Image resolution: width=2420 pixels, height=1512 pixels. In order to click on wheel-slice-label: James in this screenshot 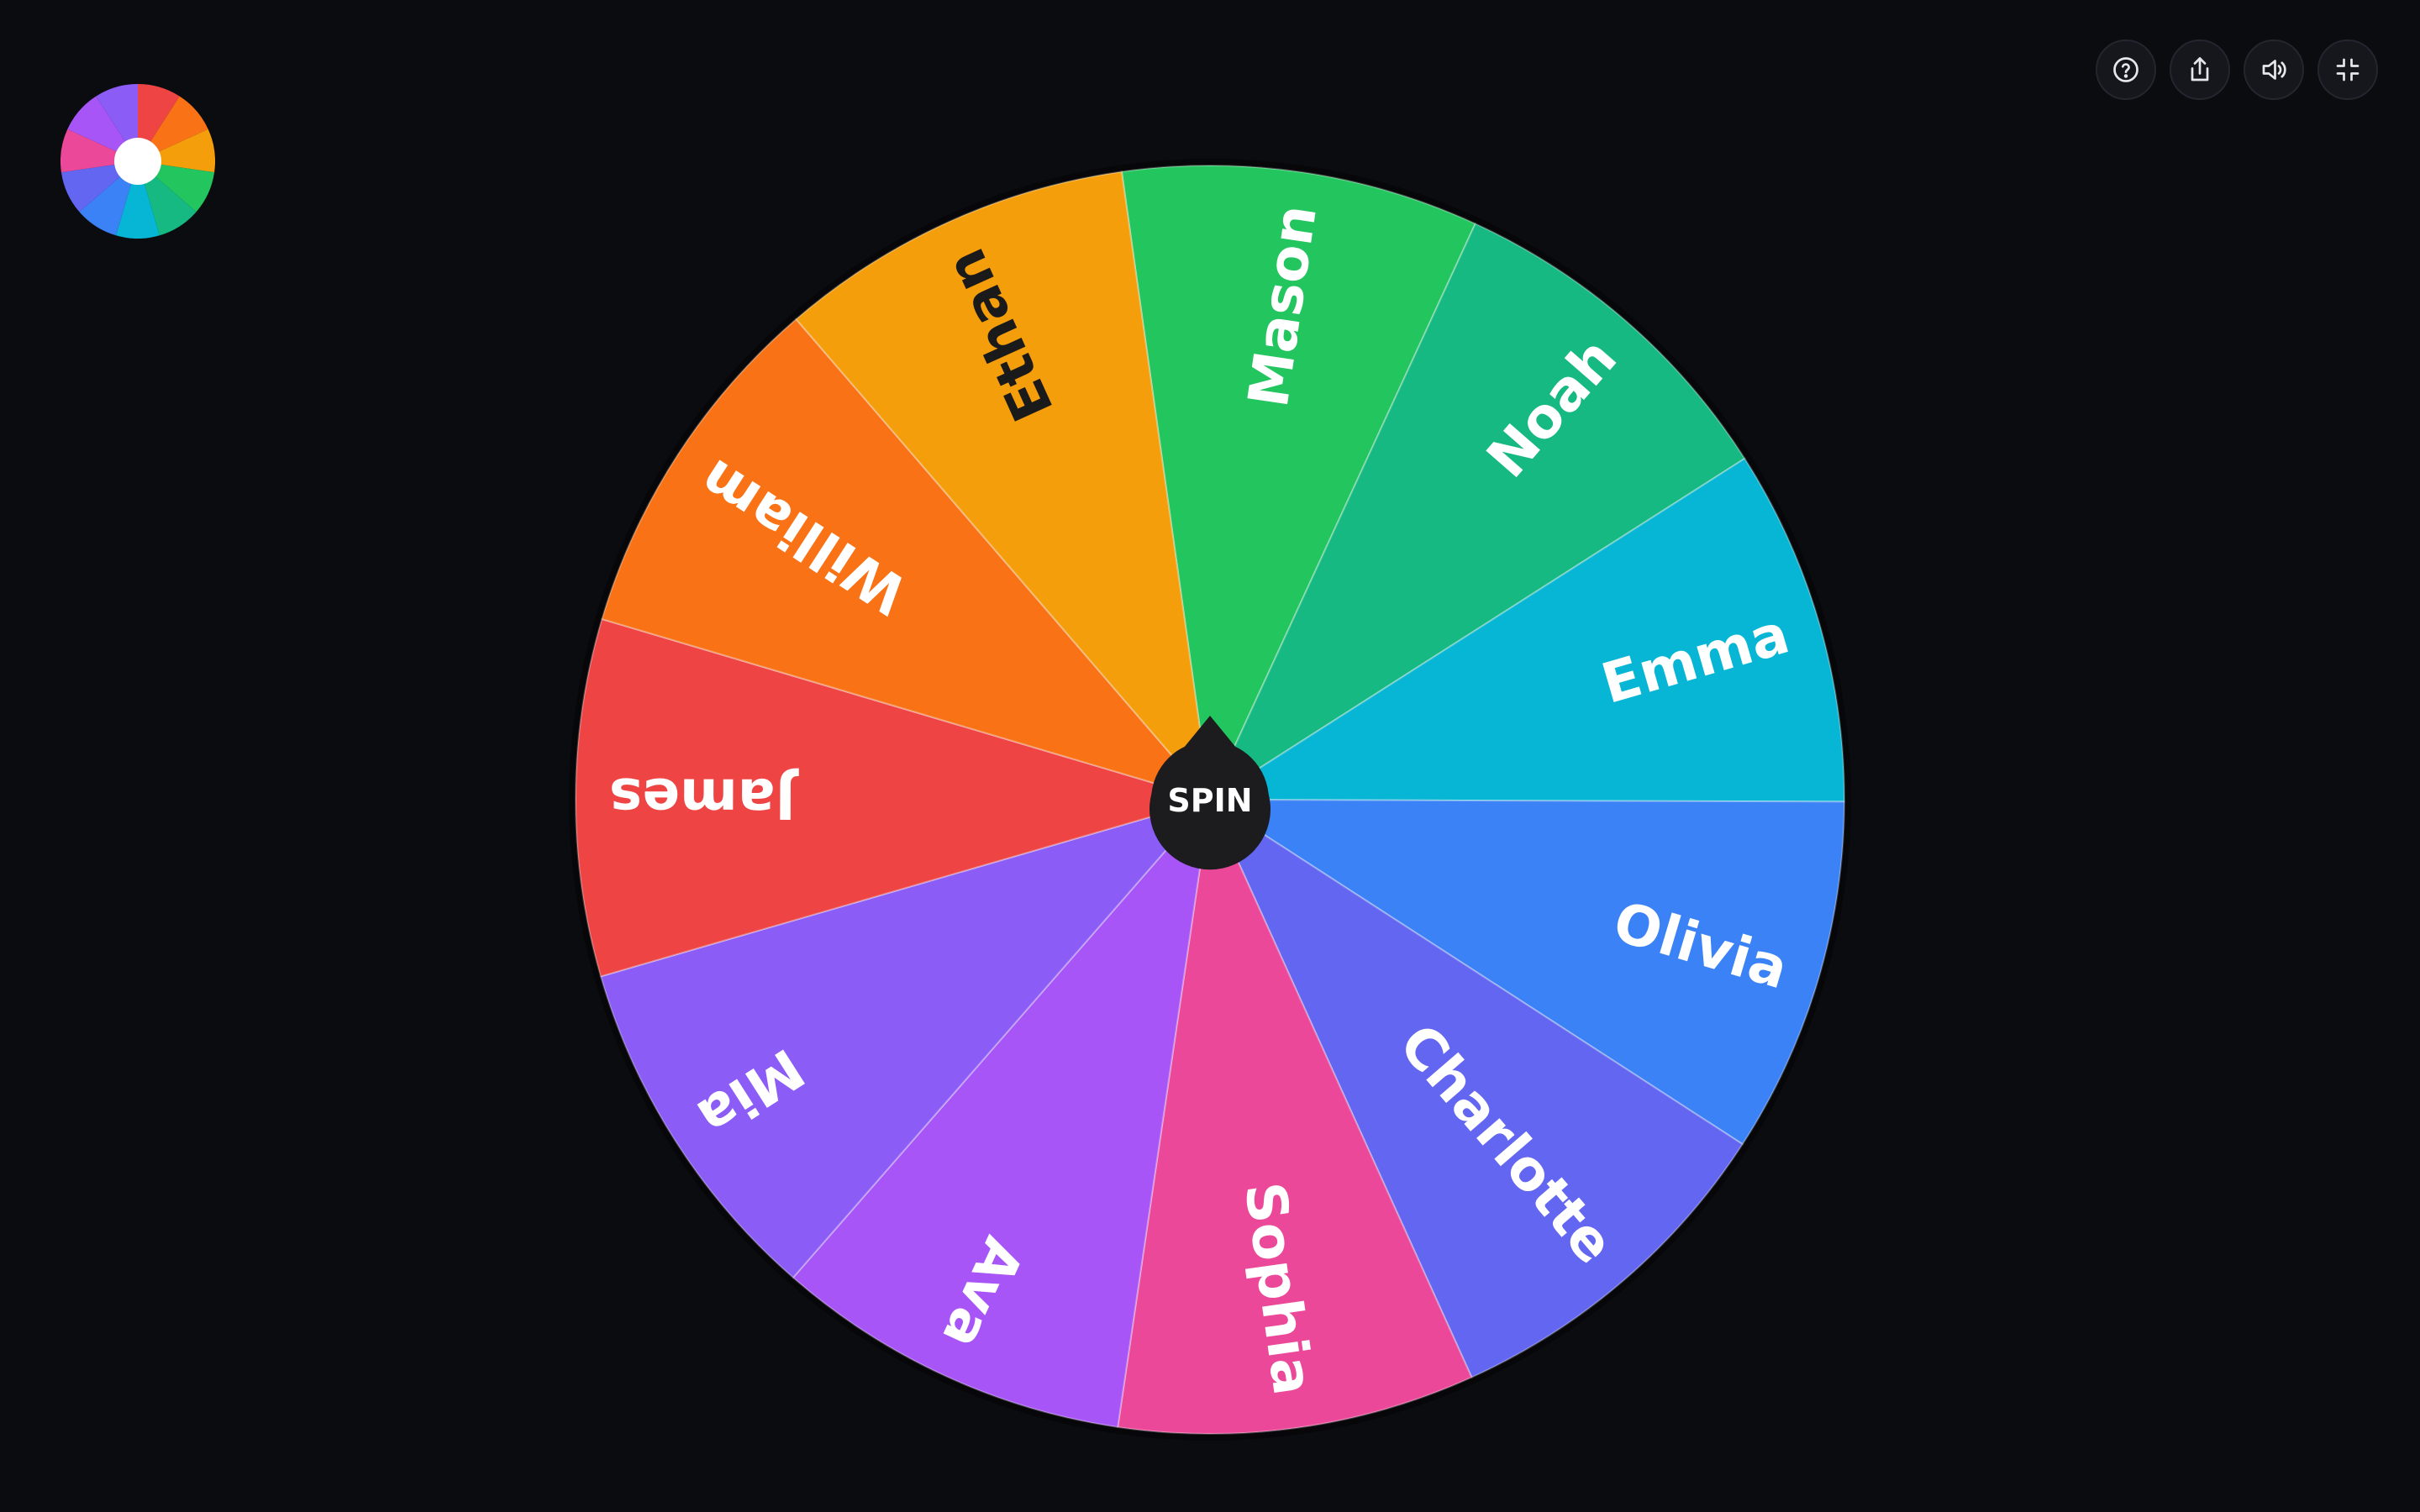, I will do `click(704, 798)`.